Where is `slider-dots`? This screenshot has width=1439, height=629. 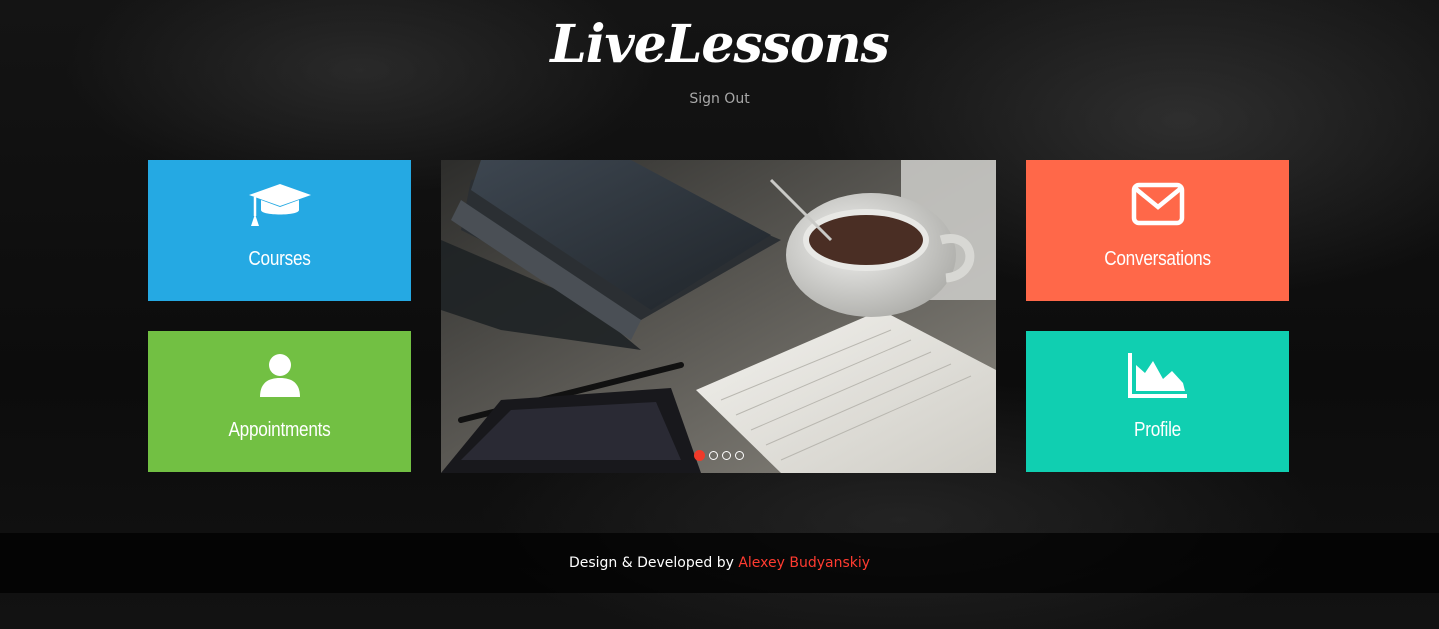
slider-dots is located at coordinates (718, 455).